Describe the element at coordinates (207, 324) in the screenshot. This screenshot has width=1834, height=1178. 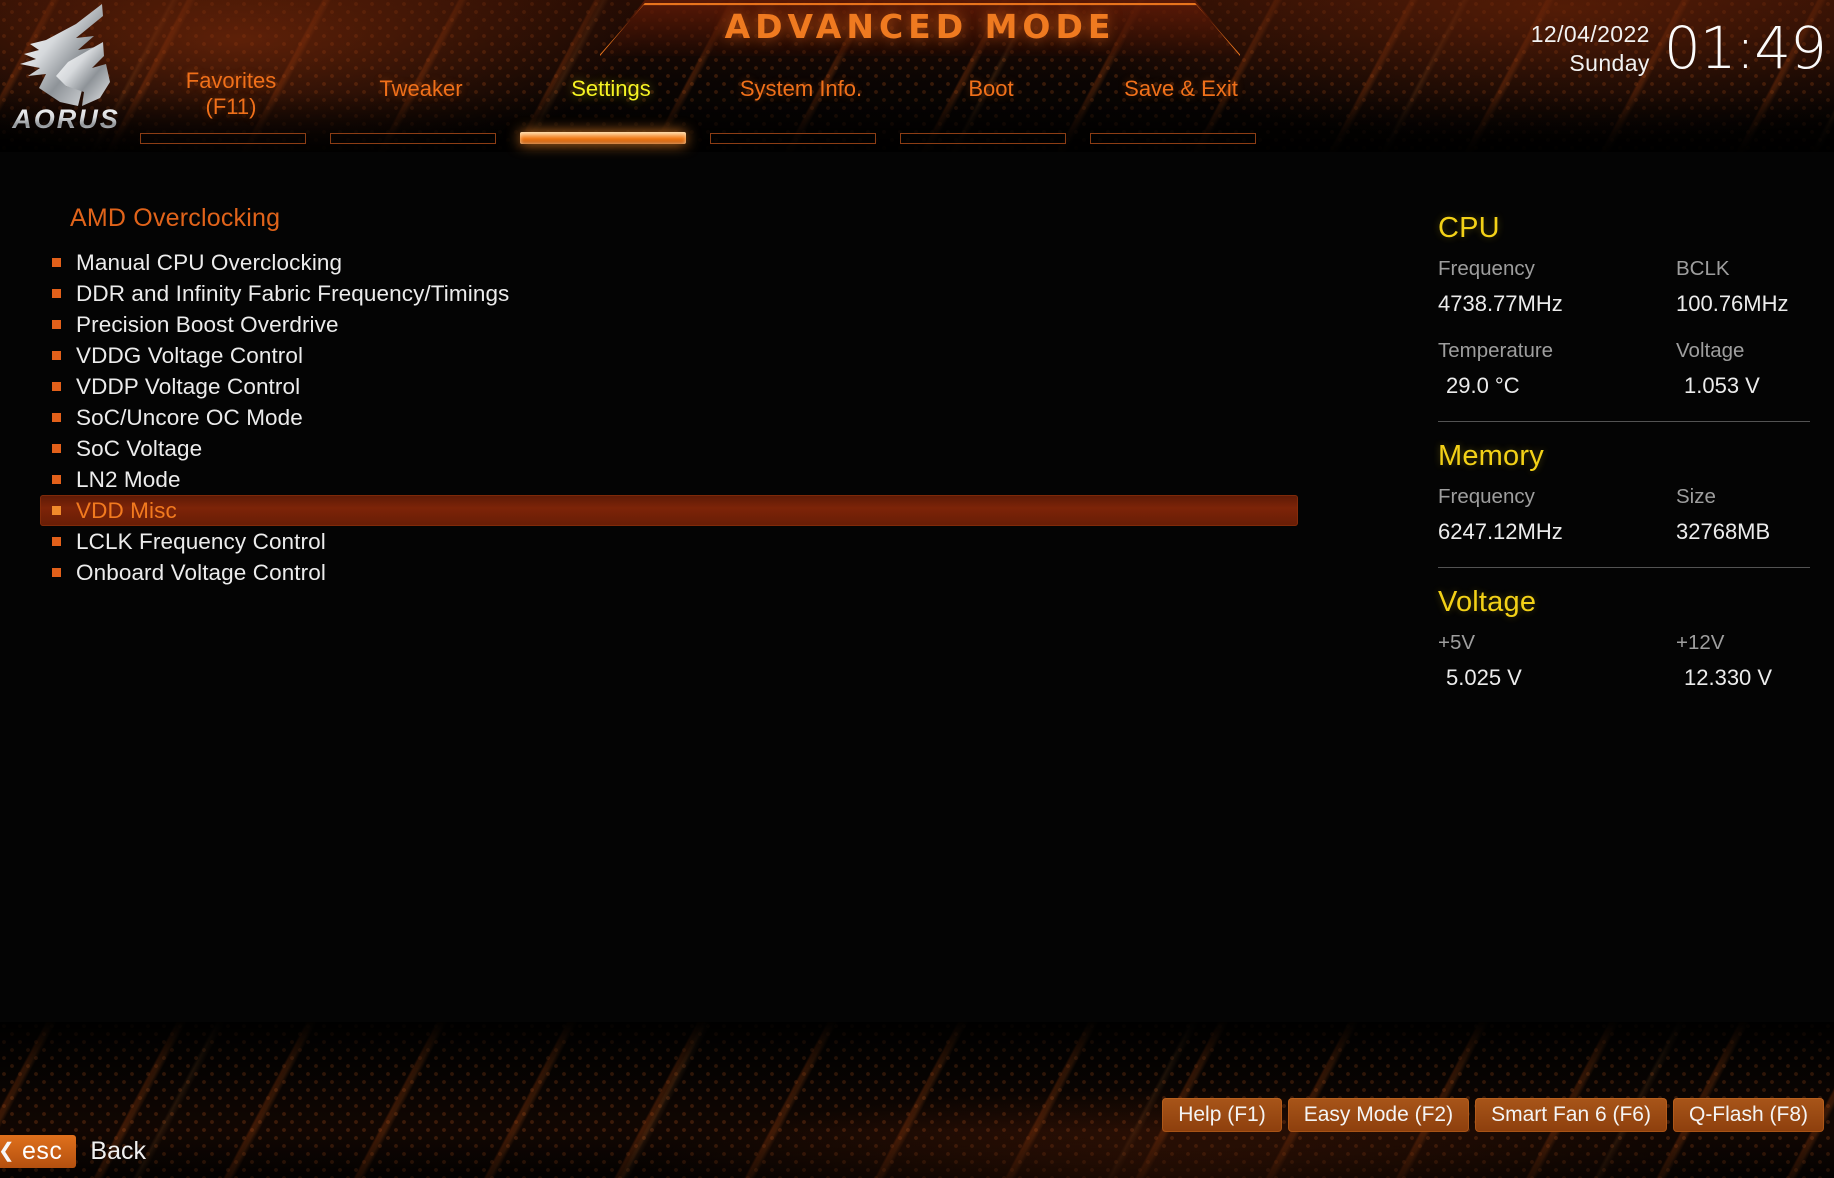
I see `menu-item-label: Precision Boost Overdrive` at that location.